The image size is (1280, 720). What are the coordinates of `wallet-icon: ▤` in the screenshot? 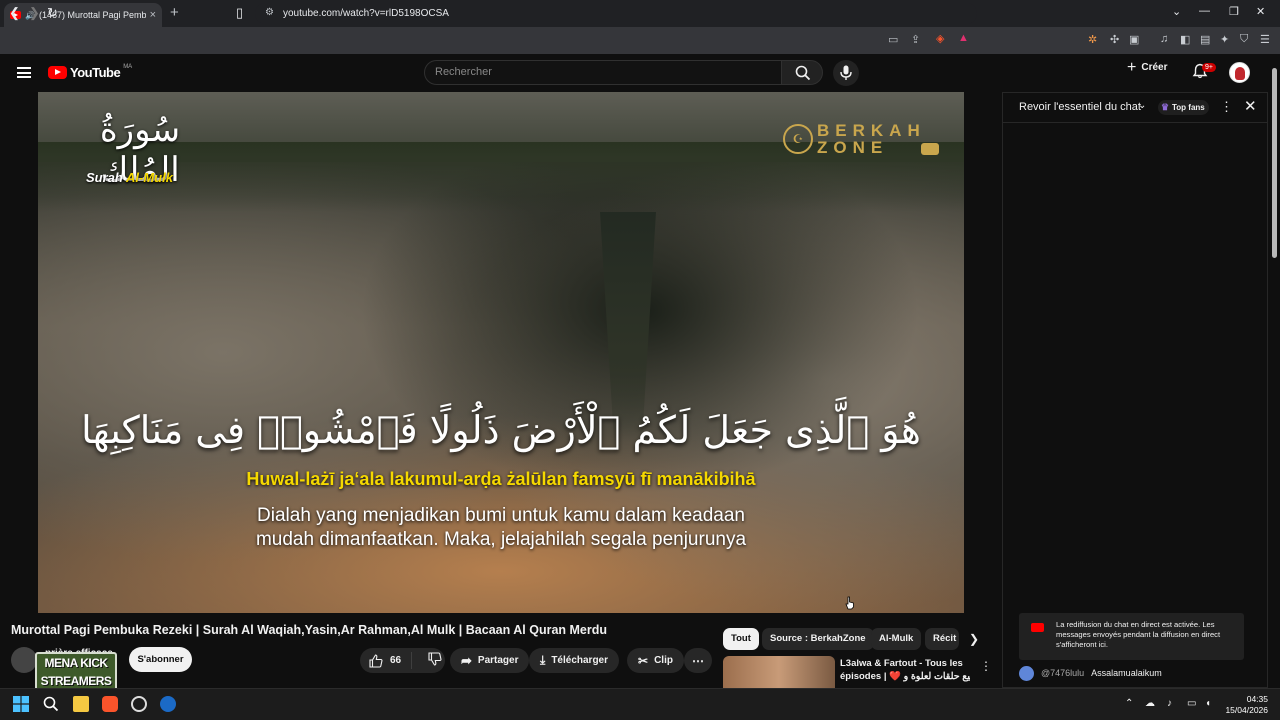 It's located at (1205, 39).